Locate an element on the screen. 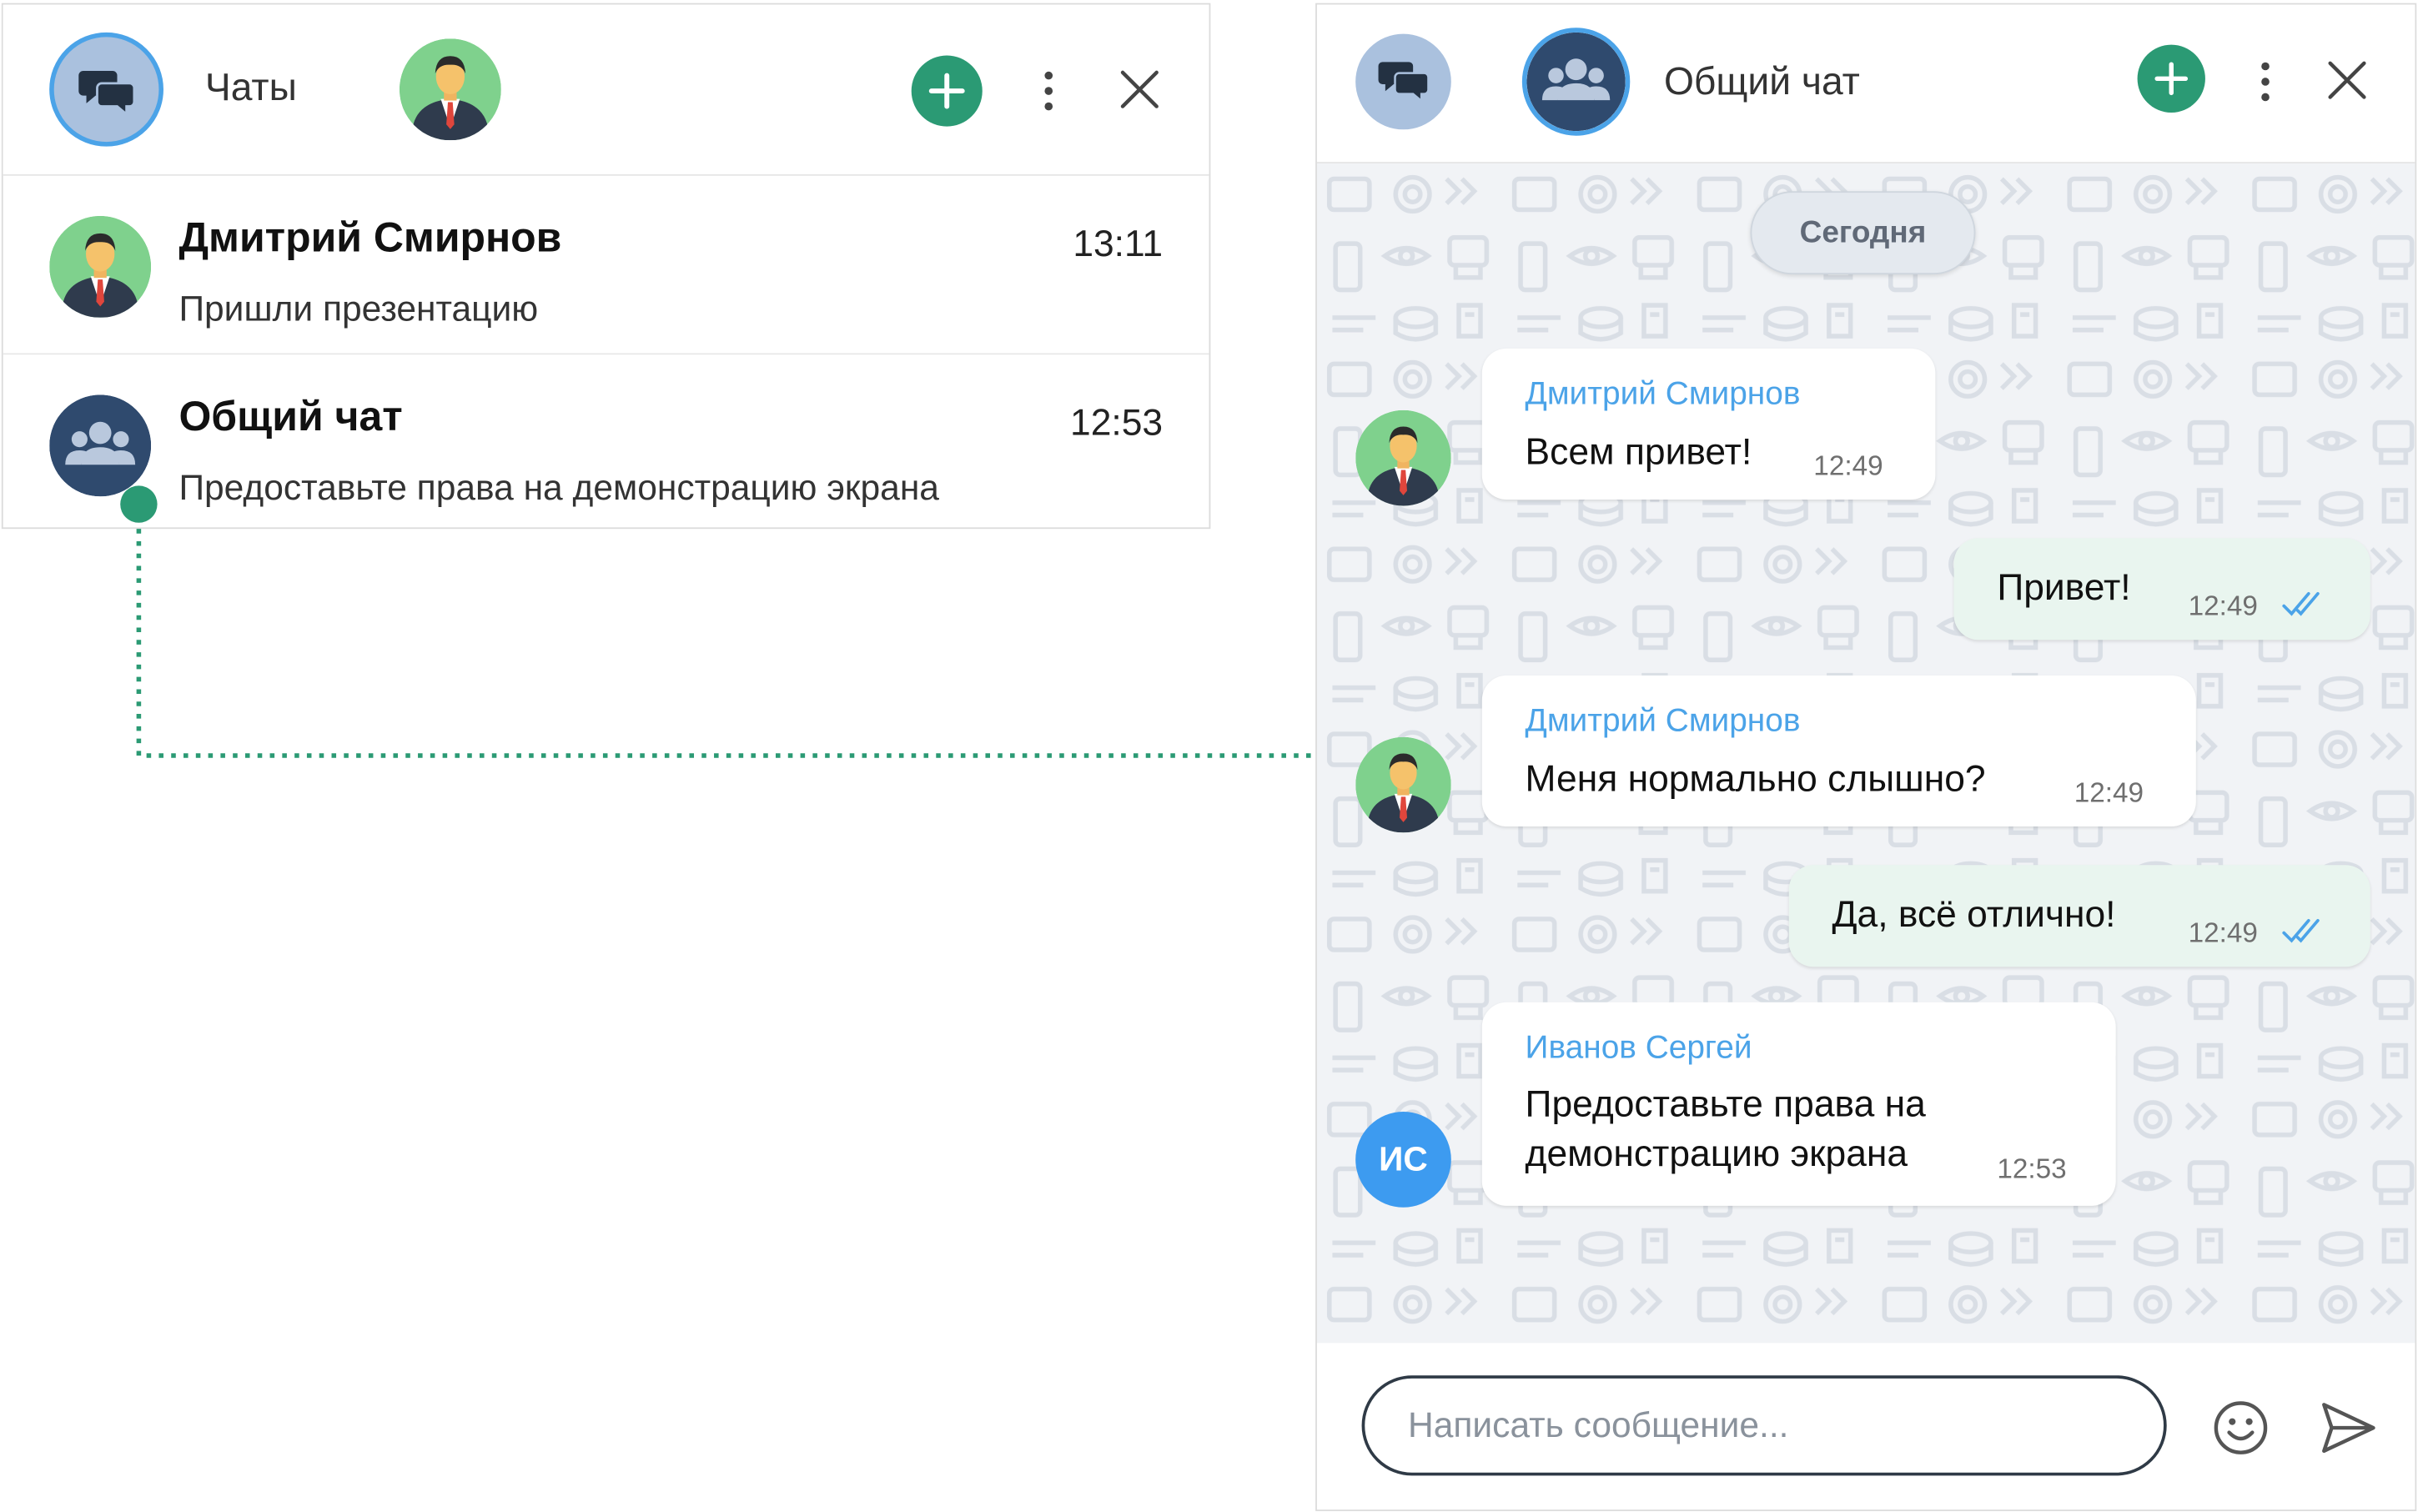  date-separator: Сегодня is located at coordinates (1863, 233).